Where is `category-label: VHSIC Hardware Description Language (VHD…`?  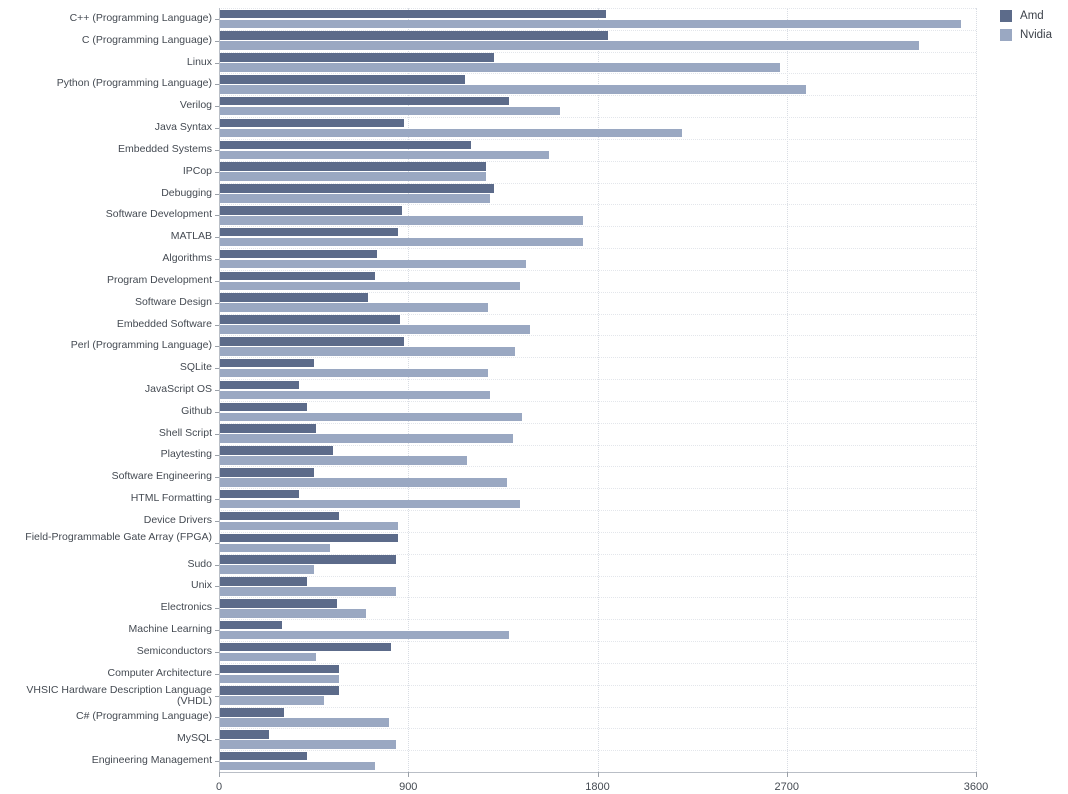
category-label: VHSIC Hardware Description Language (VHD… is located at coordinates (119, 695).